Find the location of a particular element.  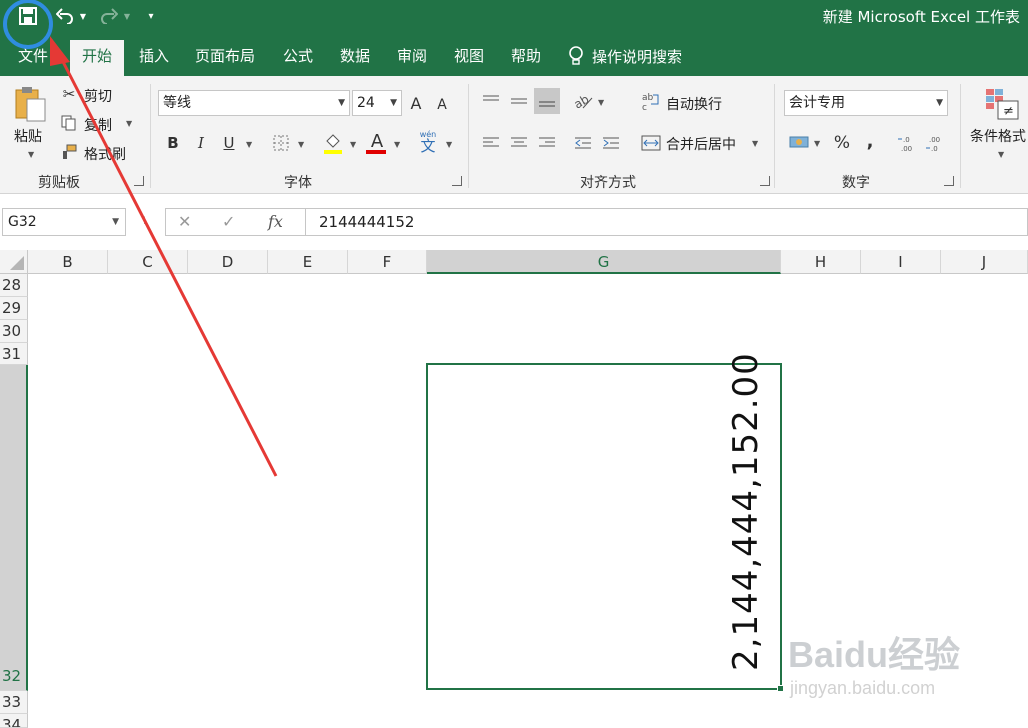

number-group-label: 数字 is located at coordinates (856, 183).